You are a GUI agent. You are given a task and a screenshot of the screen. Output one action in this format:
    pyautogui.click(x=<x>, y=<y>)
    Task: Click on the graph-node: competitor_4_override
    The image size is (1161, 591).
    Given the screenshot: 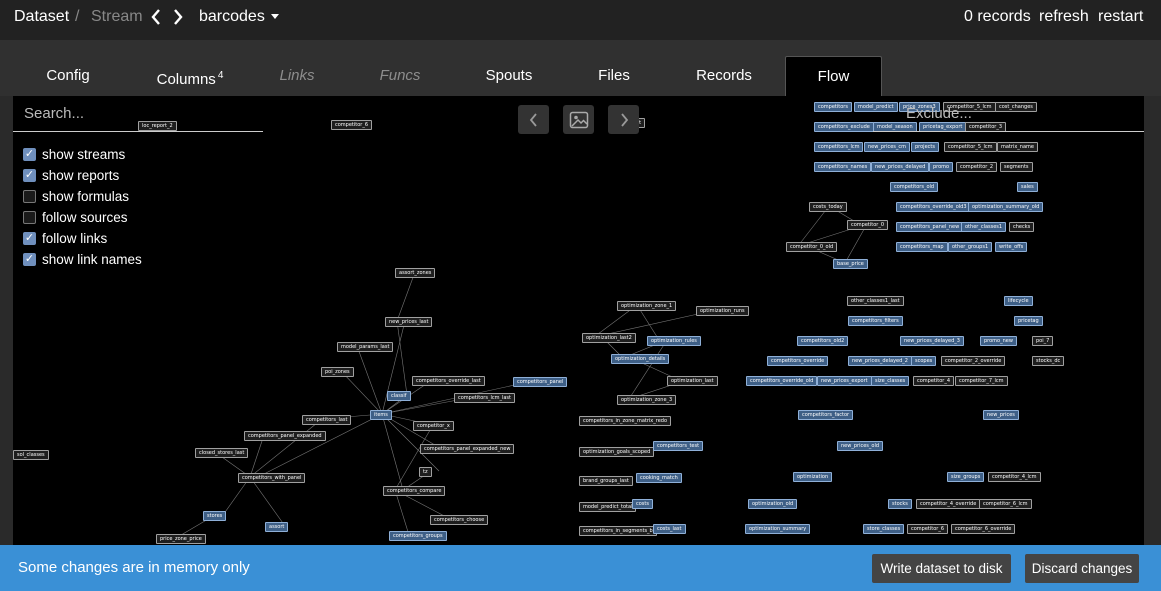 What is the action you would take?
    pyautogui.click(x=948, y=504)
    